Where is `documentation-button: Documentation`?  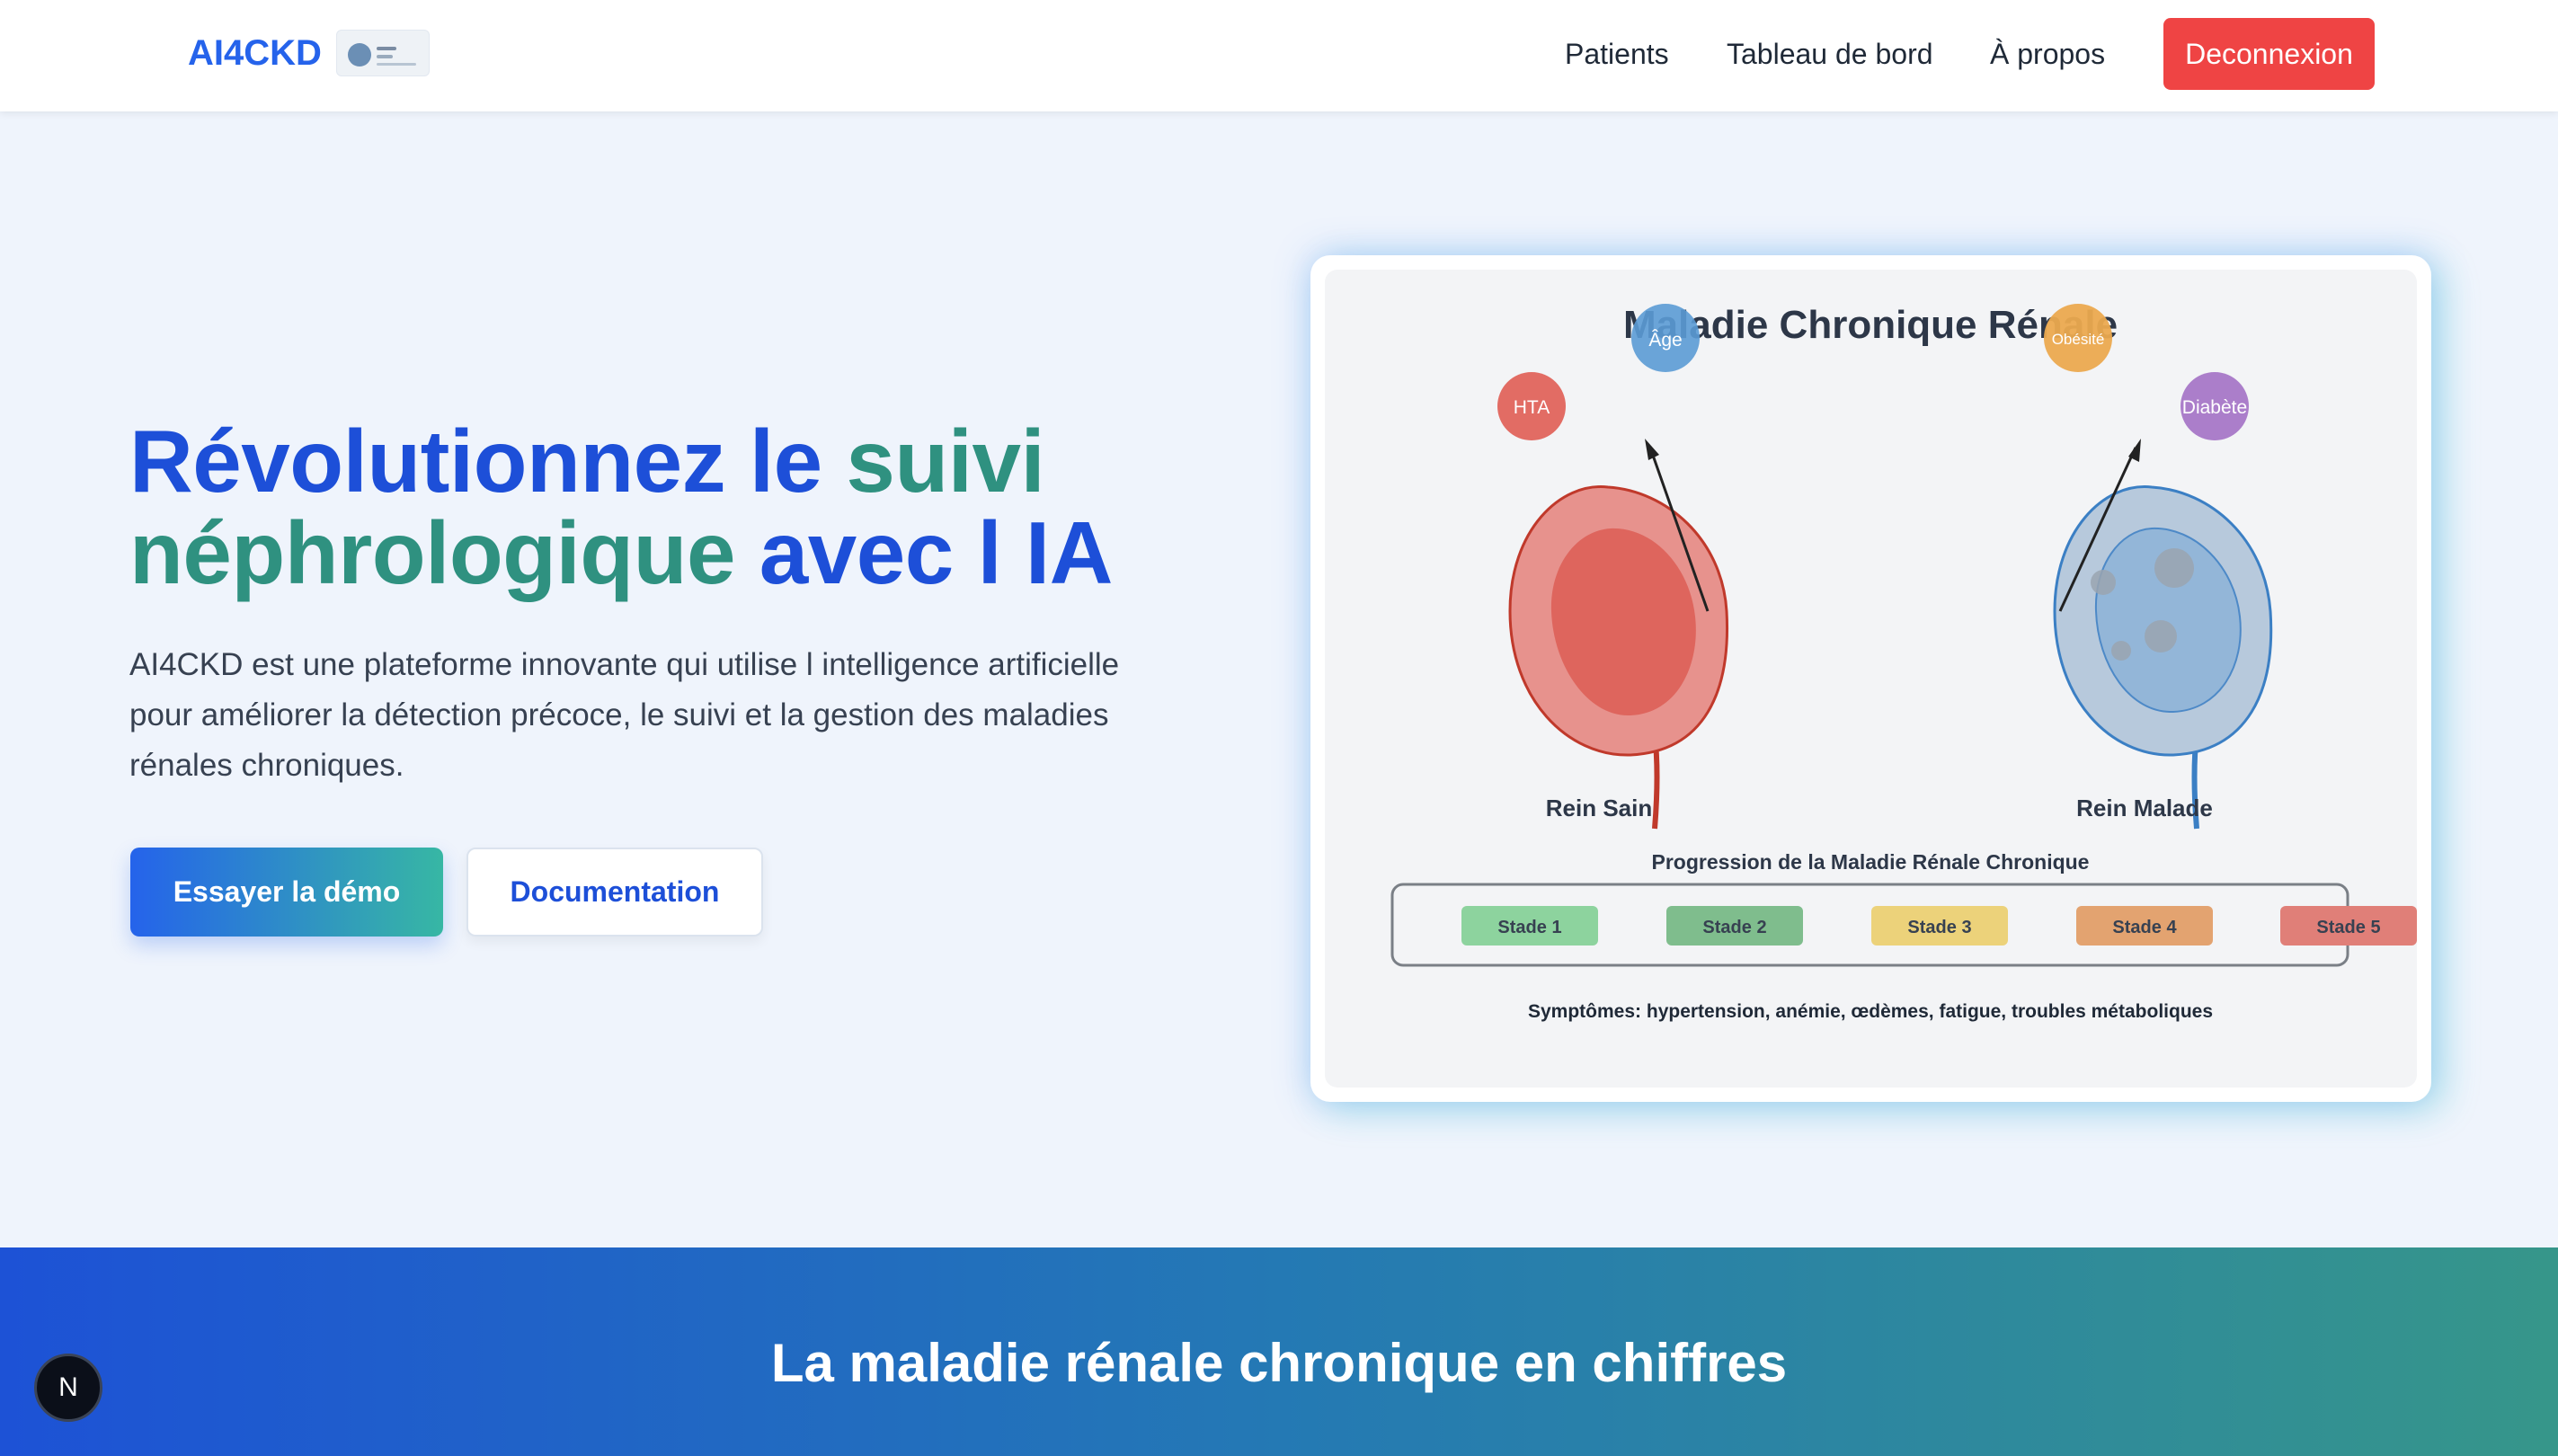 documentation-button: Documentation is located at coordinates (614, 893).